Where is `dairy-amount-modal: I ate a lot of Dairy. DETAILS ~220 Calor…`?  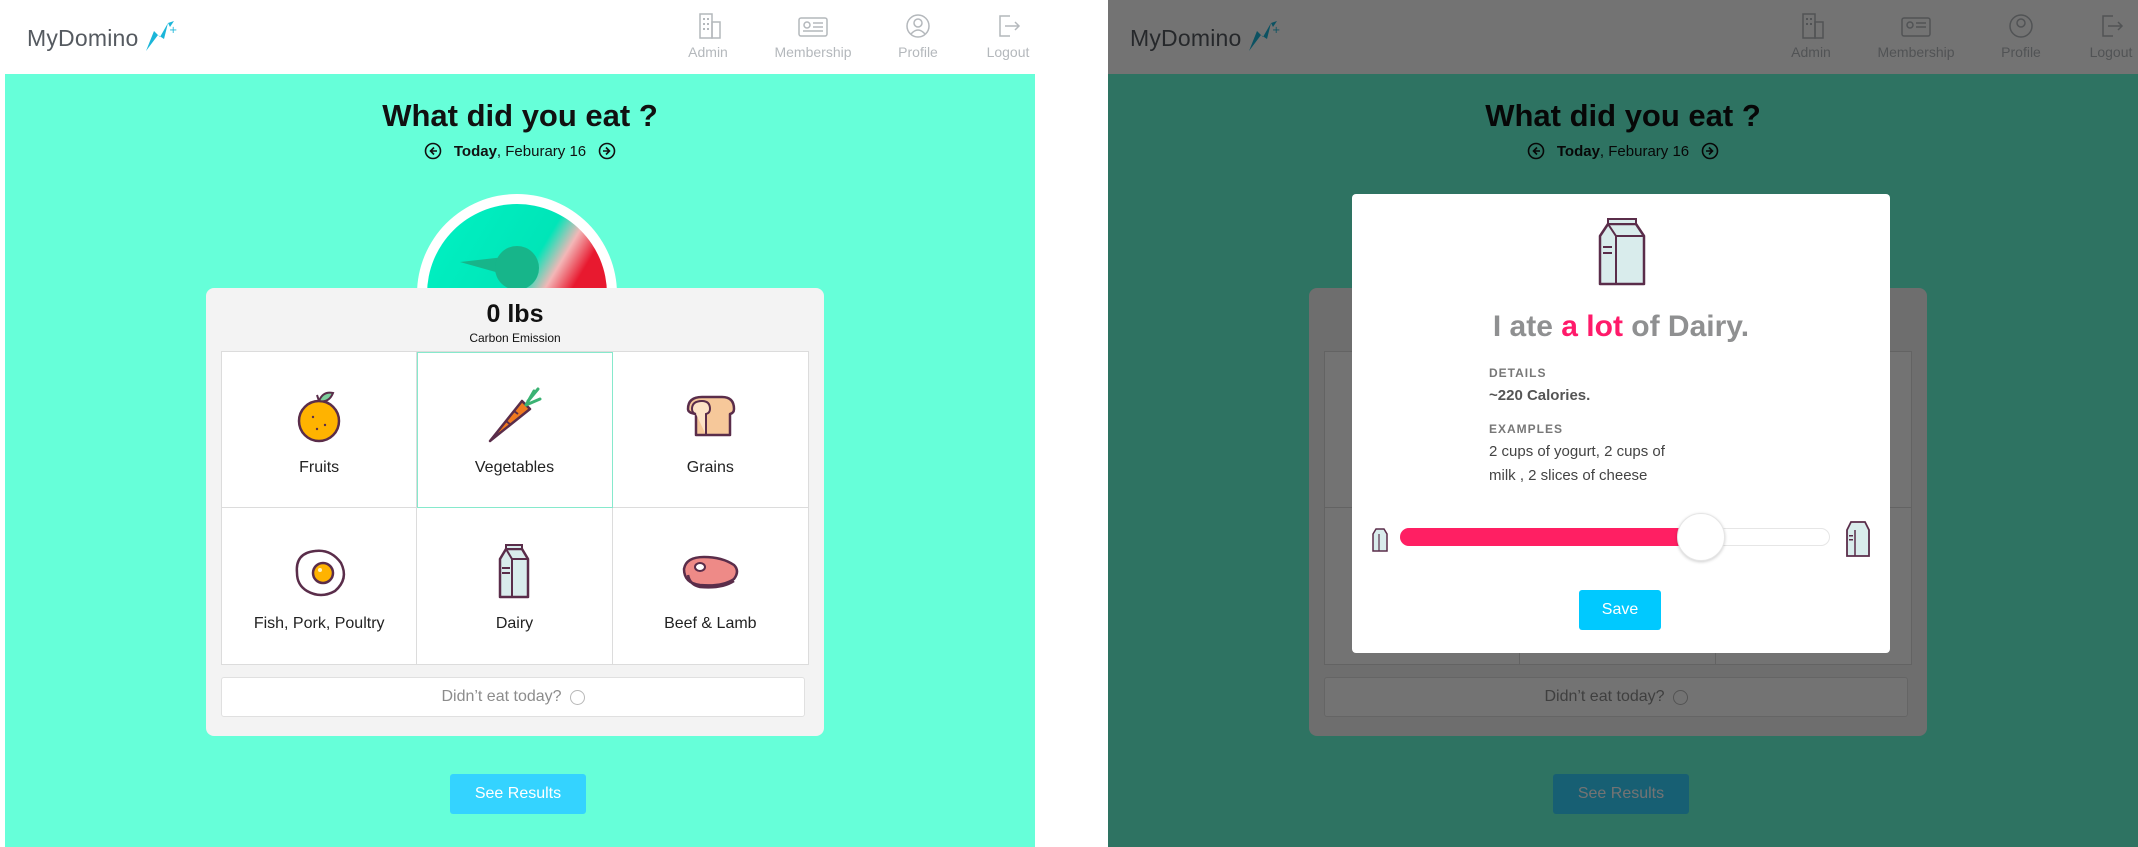
dairy-amount-modal: I ate a lot of Dairy. DETAILS ~220 Calor… is located at coordinates (1621, 423).